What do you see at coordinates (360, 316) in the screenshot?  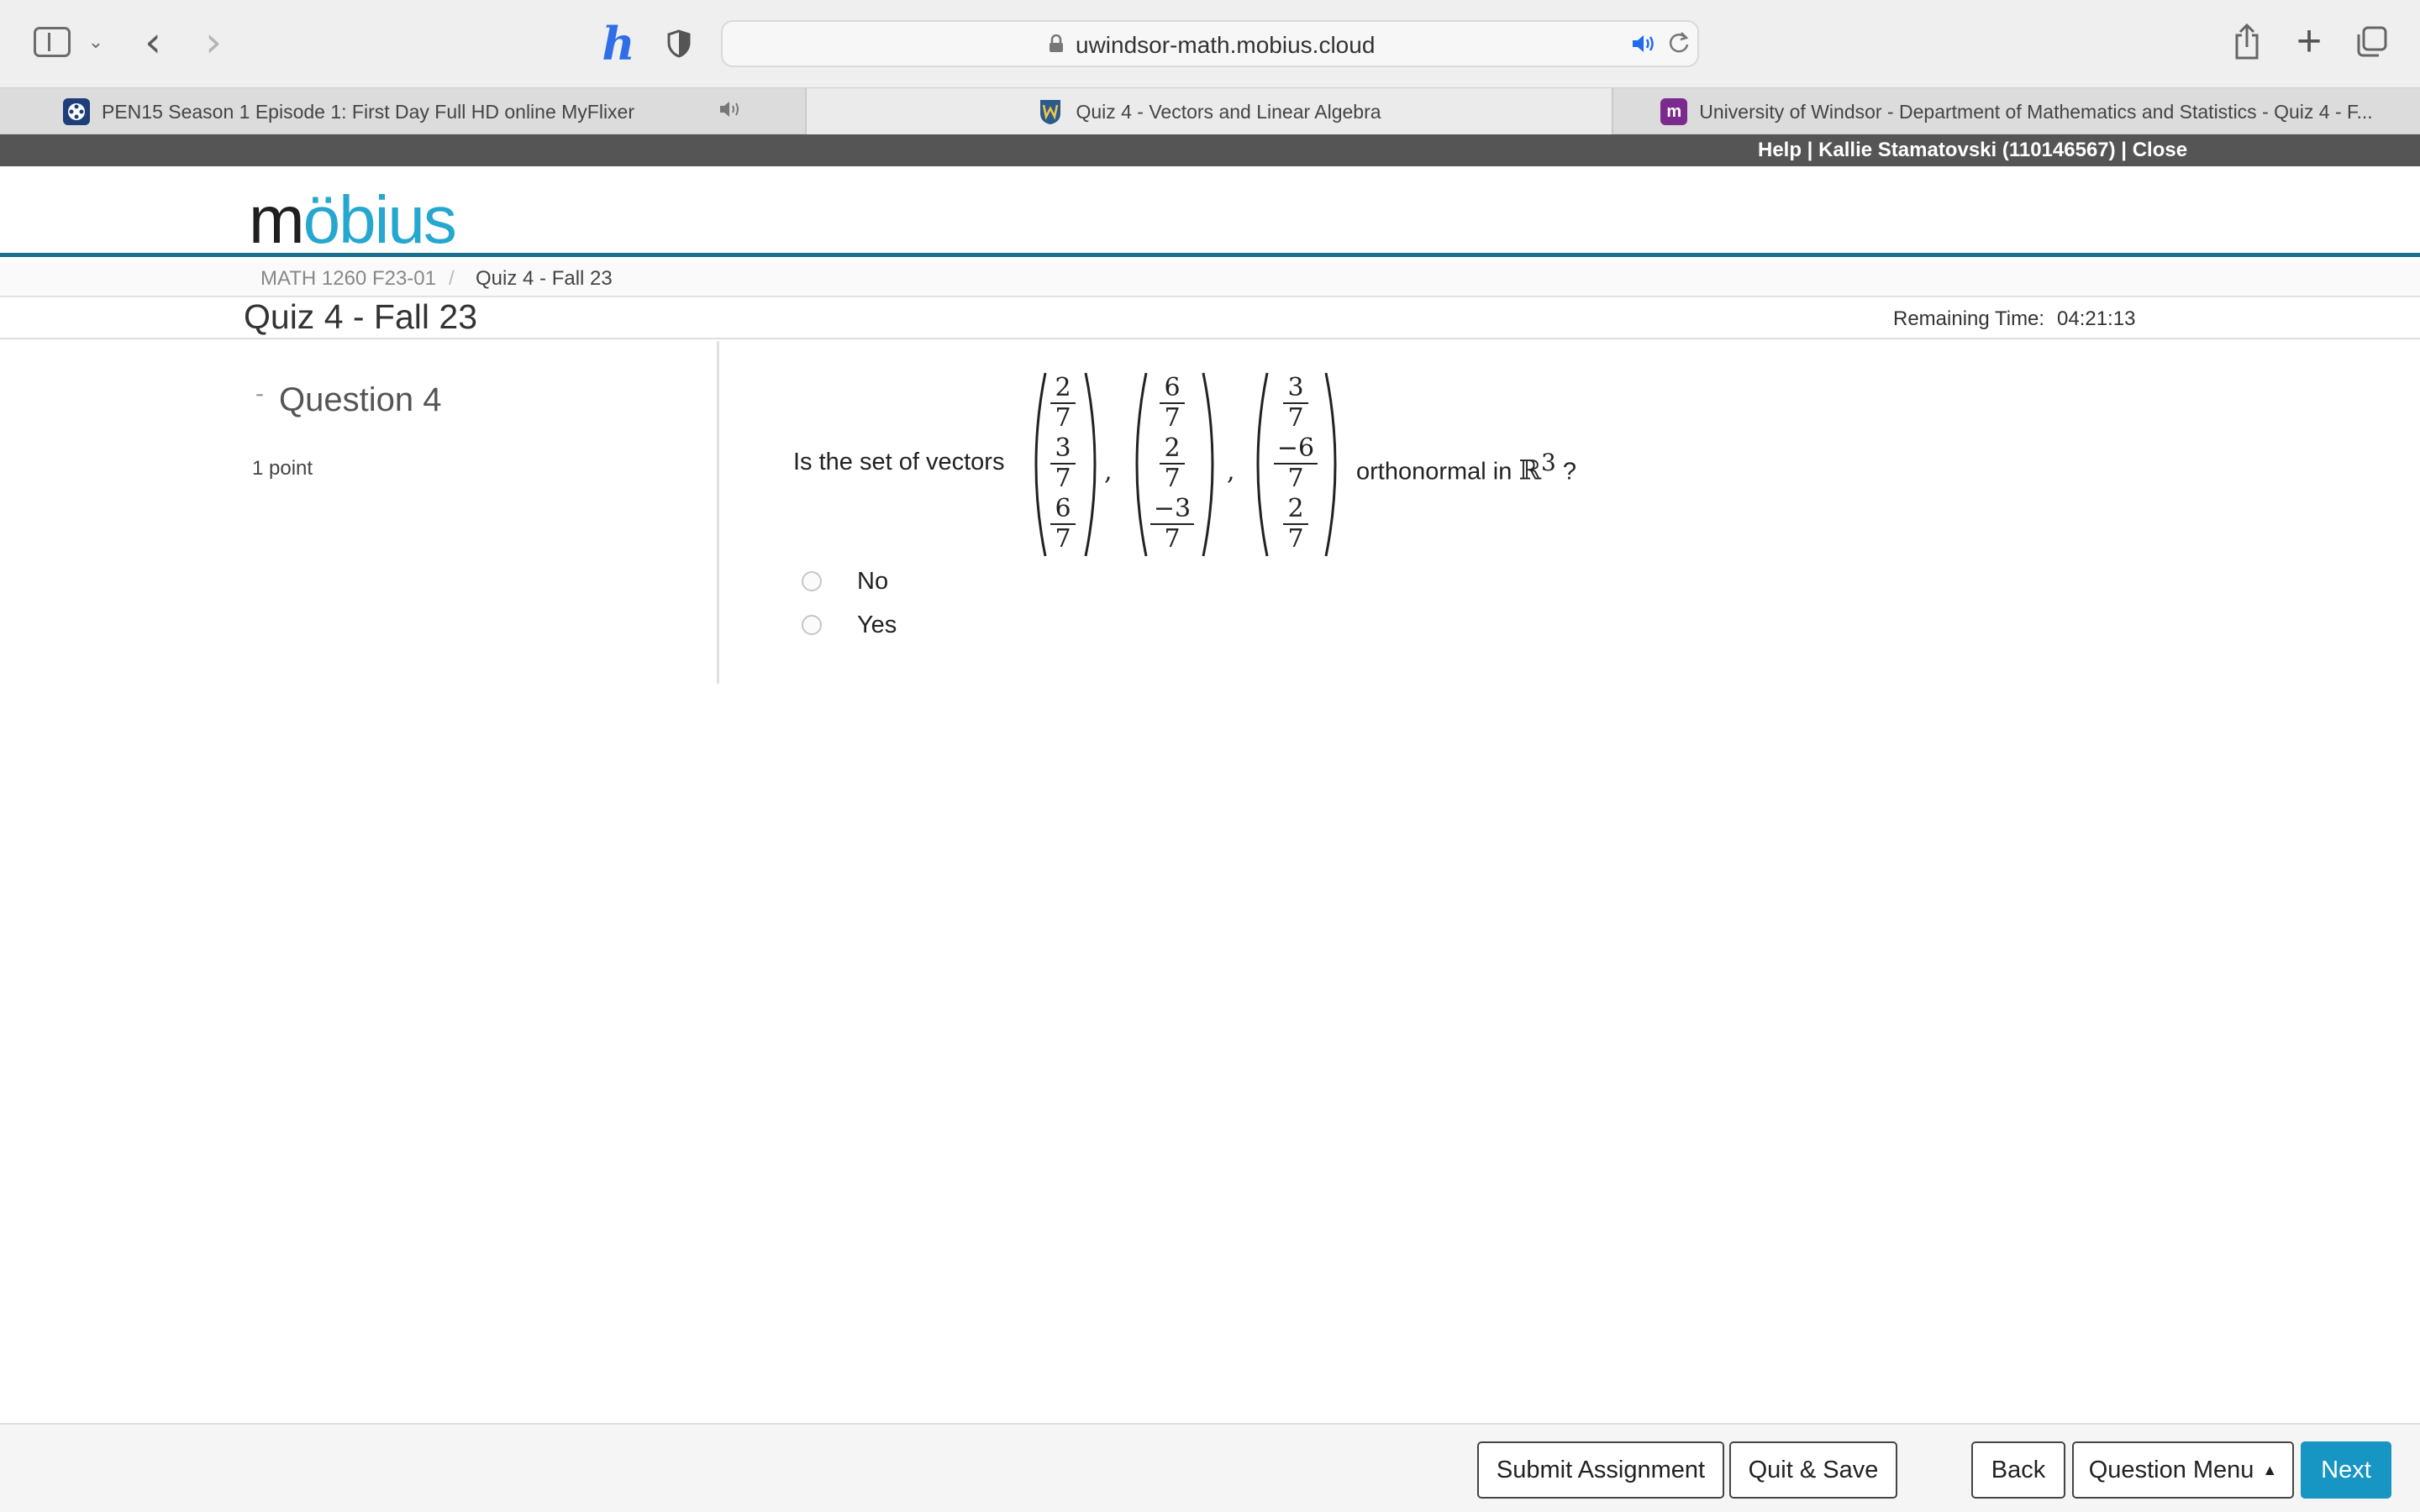 I see `page-title: Quiz 4 - Fall 23` at bounding box center [360, 316].